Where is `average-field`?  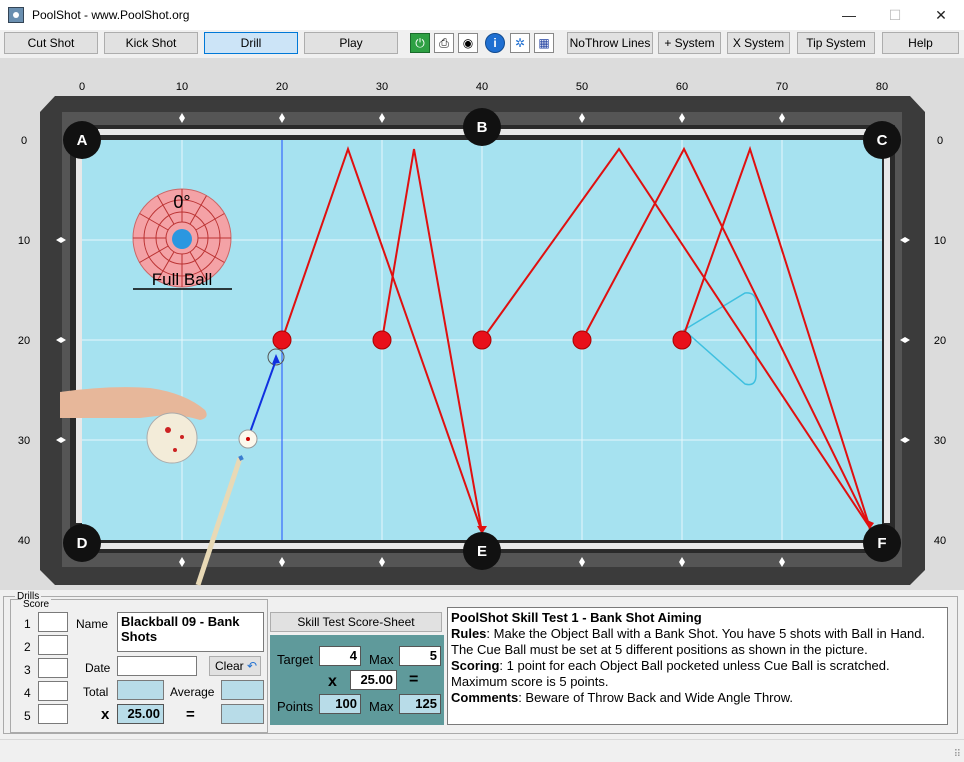
average-field is located at coordinates (242, 690).